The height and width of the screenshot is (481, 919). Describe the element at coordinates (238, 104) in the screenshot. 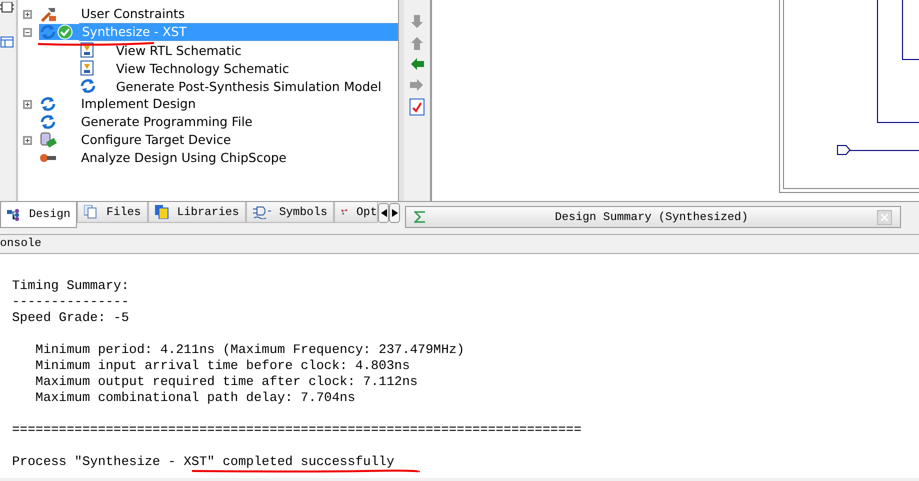

I see `process-item: Implement Design` at that location.